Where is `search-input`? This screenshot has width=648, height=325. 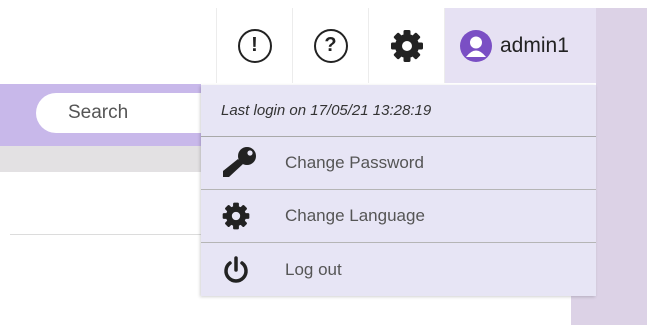 search-input is located at coordinates (123, 113).